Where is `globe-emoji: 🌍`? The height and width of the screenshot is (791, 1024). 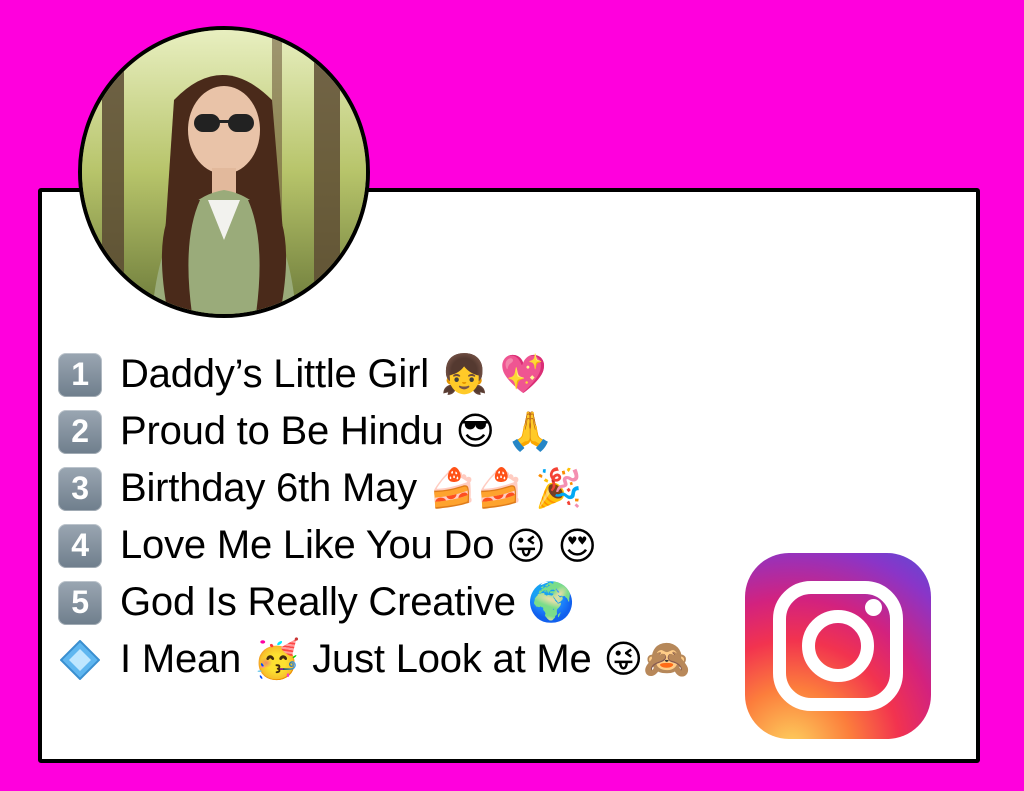
globe-emoji: 🌍 is located at coordinates (551, 602).